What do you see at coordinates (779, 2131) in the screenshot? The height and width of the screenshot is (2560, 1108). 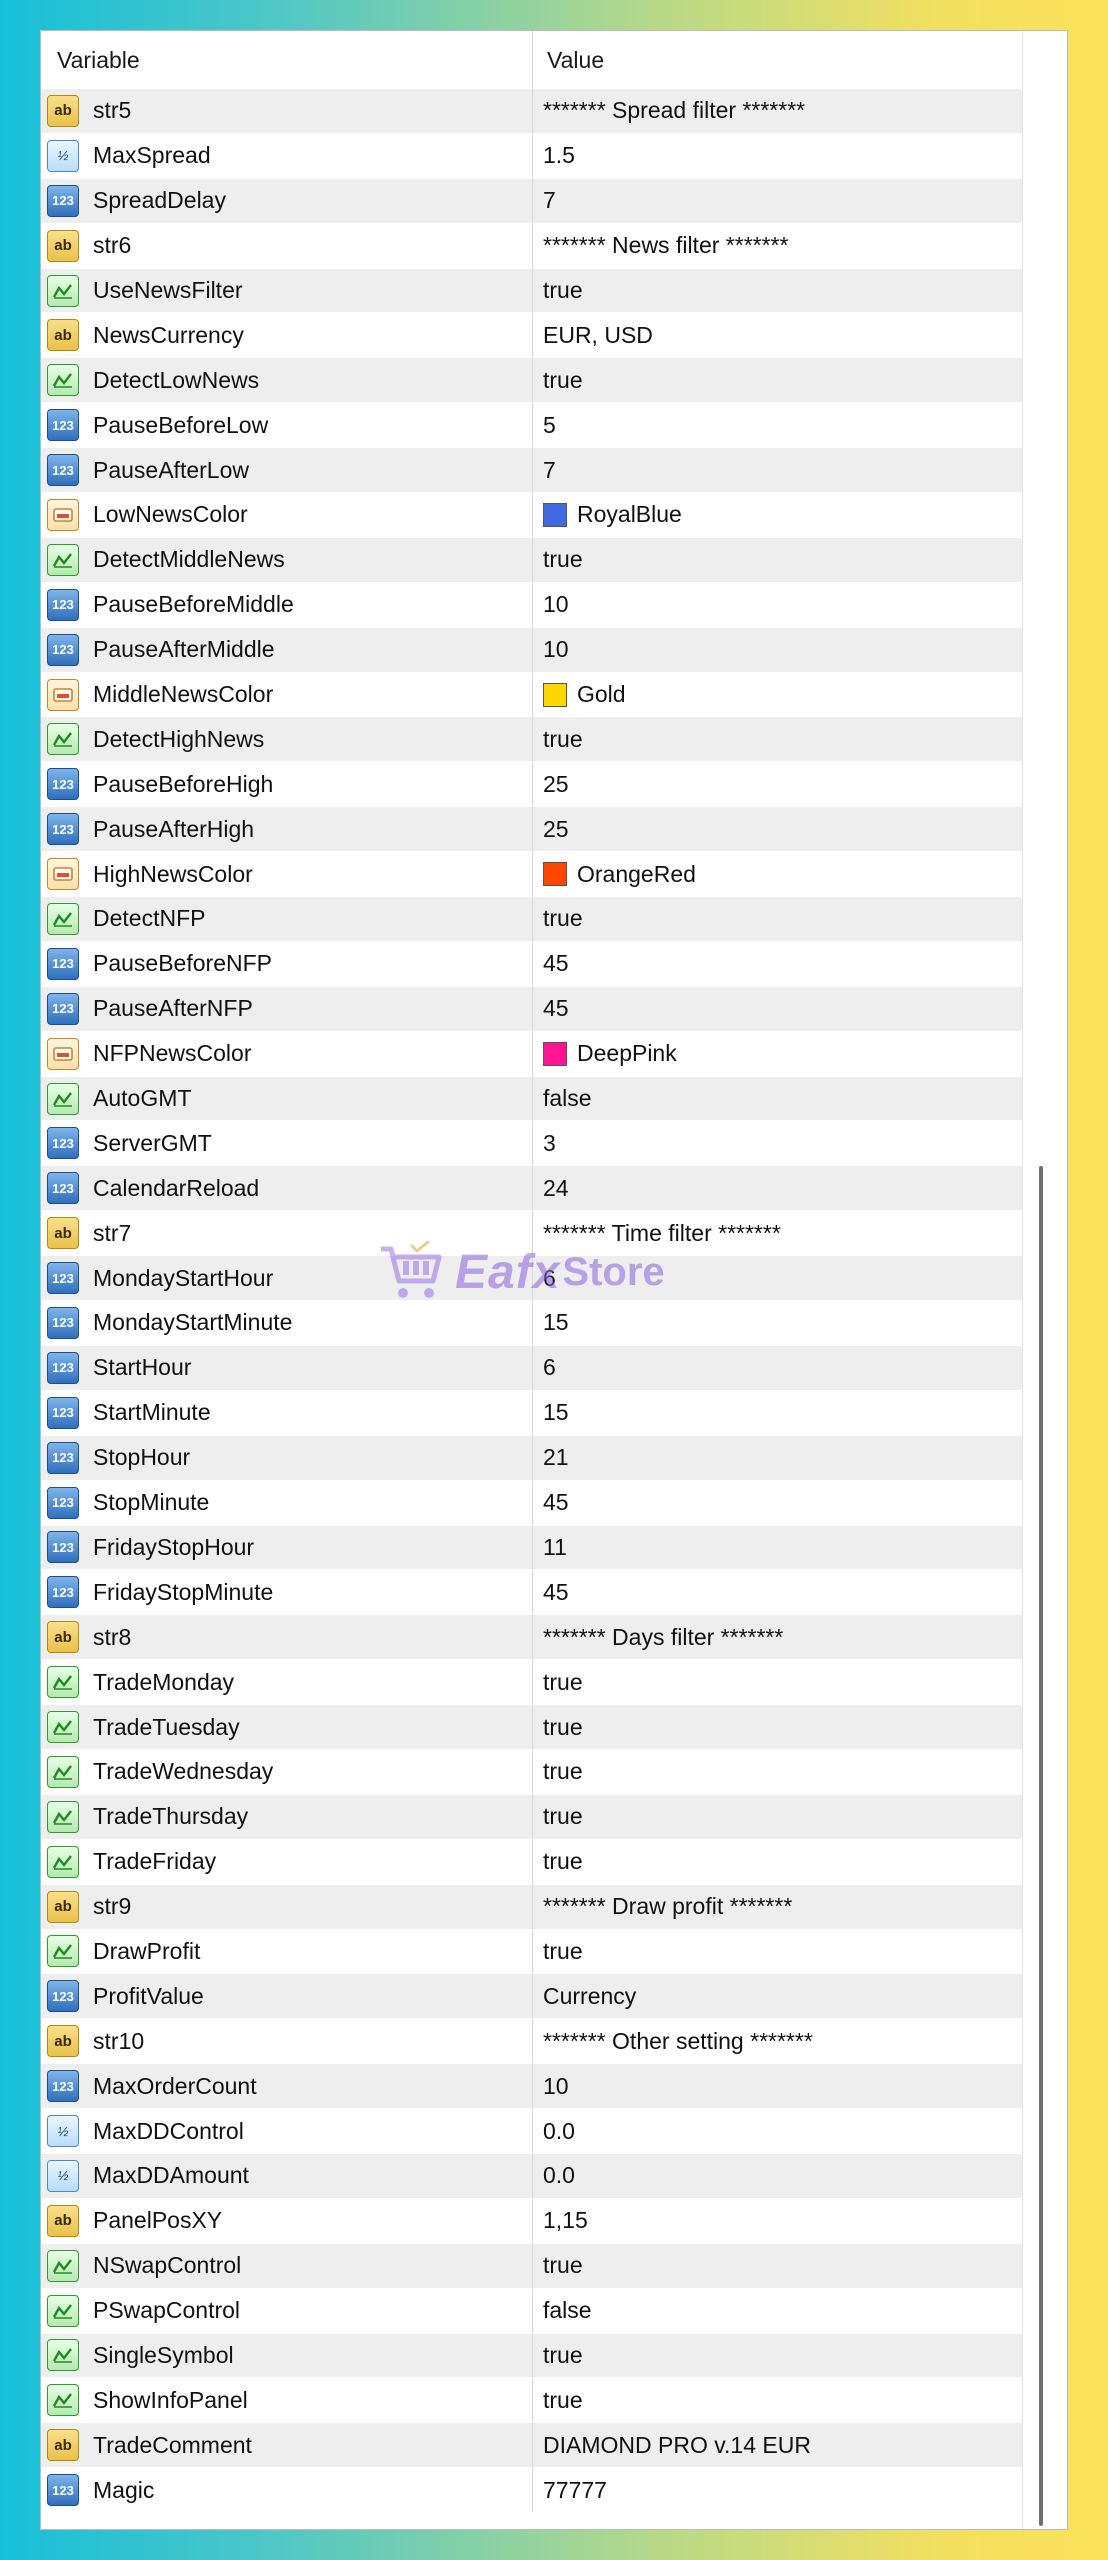 I see `value-cell: 0.0` at bounding box center [779, 2131].